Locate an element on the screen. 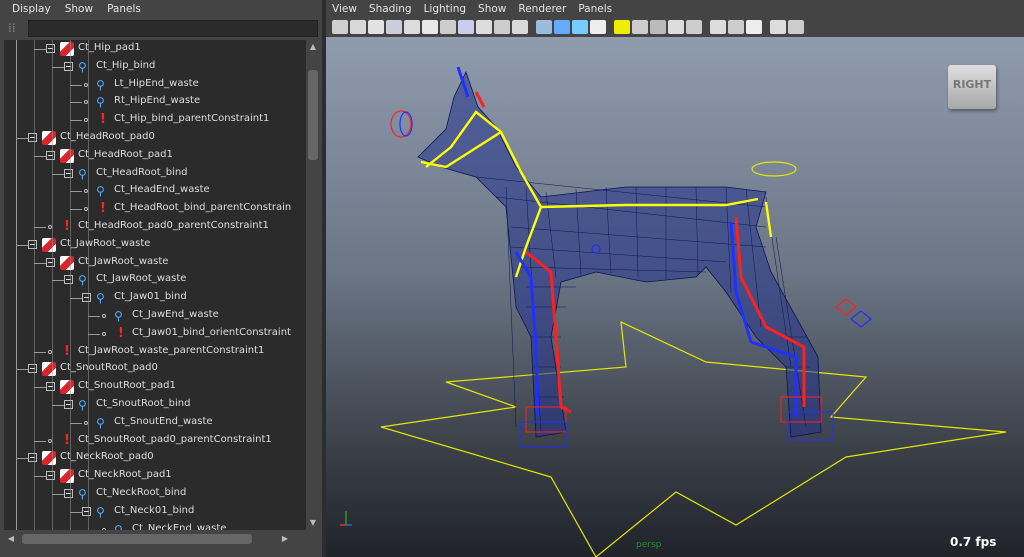 The width and height of the screenshot is (1024, 557). scroll-right-arrow-icon: ▶ is located at coordinates (285, 539).